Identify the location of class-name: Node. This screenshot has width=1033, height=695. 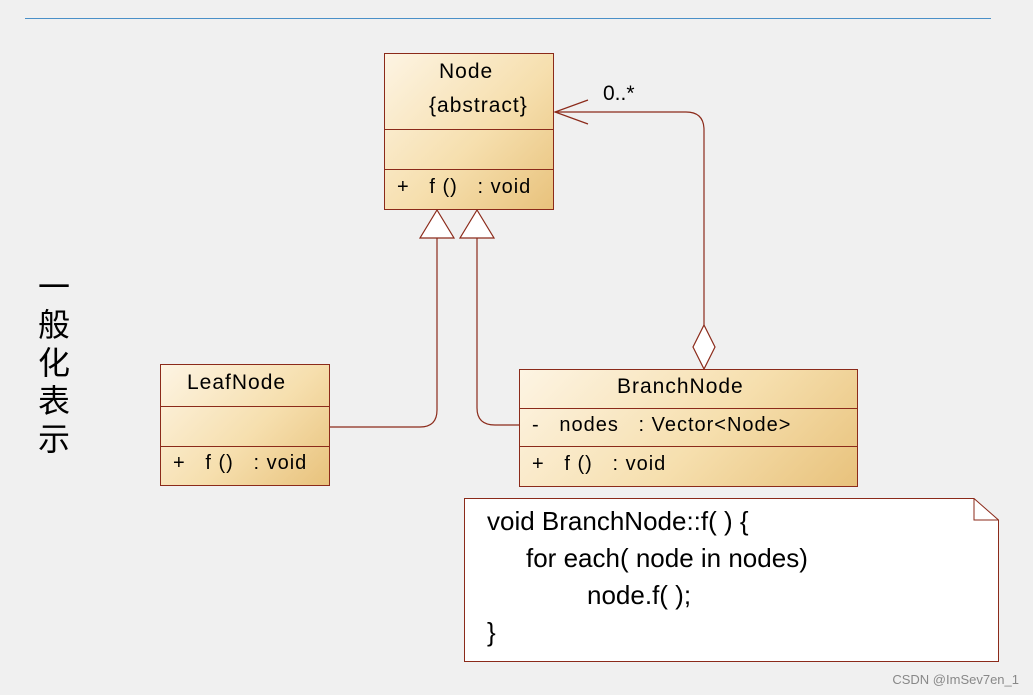
(466, 71).